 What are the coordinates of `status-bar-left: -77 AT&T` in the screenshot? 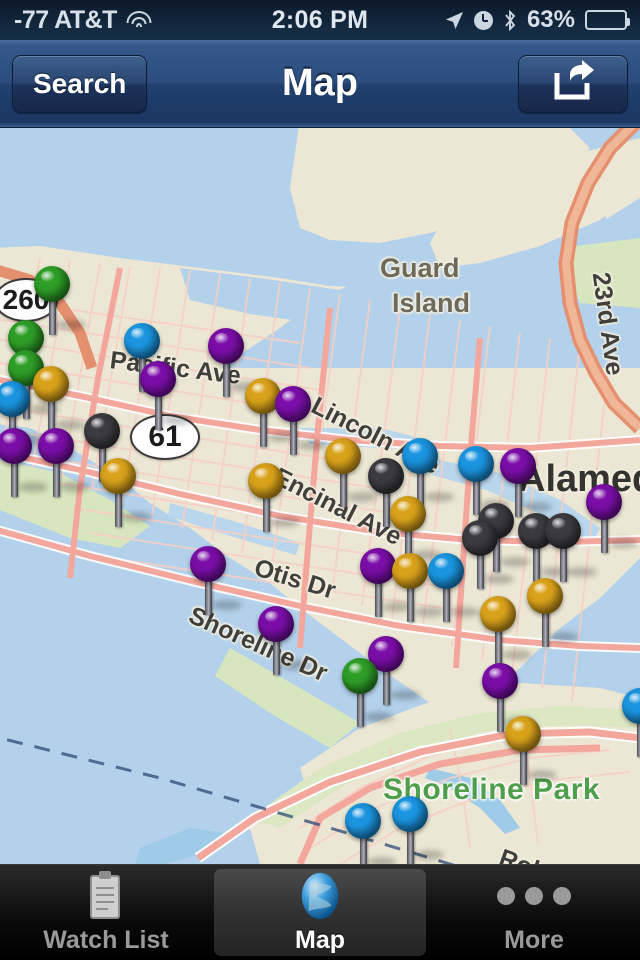 It's located at (117, 20).